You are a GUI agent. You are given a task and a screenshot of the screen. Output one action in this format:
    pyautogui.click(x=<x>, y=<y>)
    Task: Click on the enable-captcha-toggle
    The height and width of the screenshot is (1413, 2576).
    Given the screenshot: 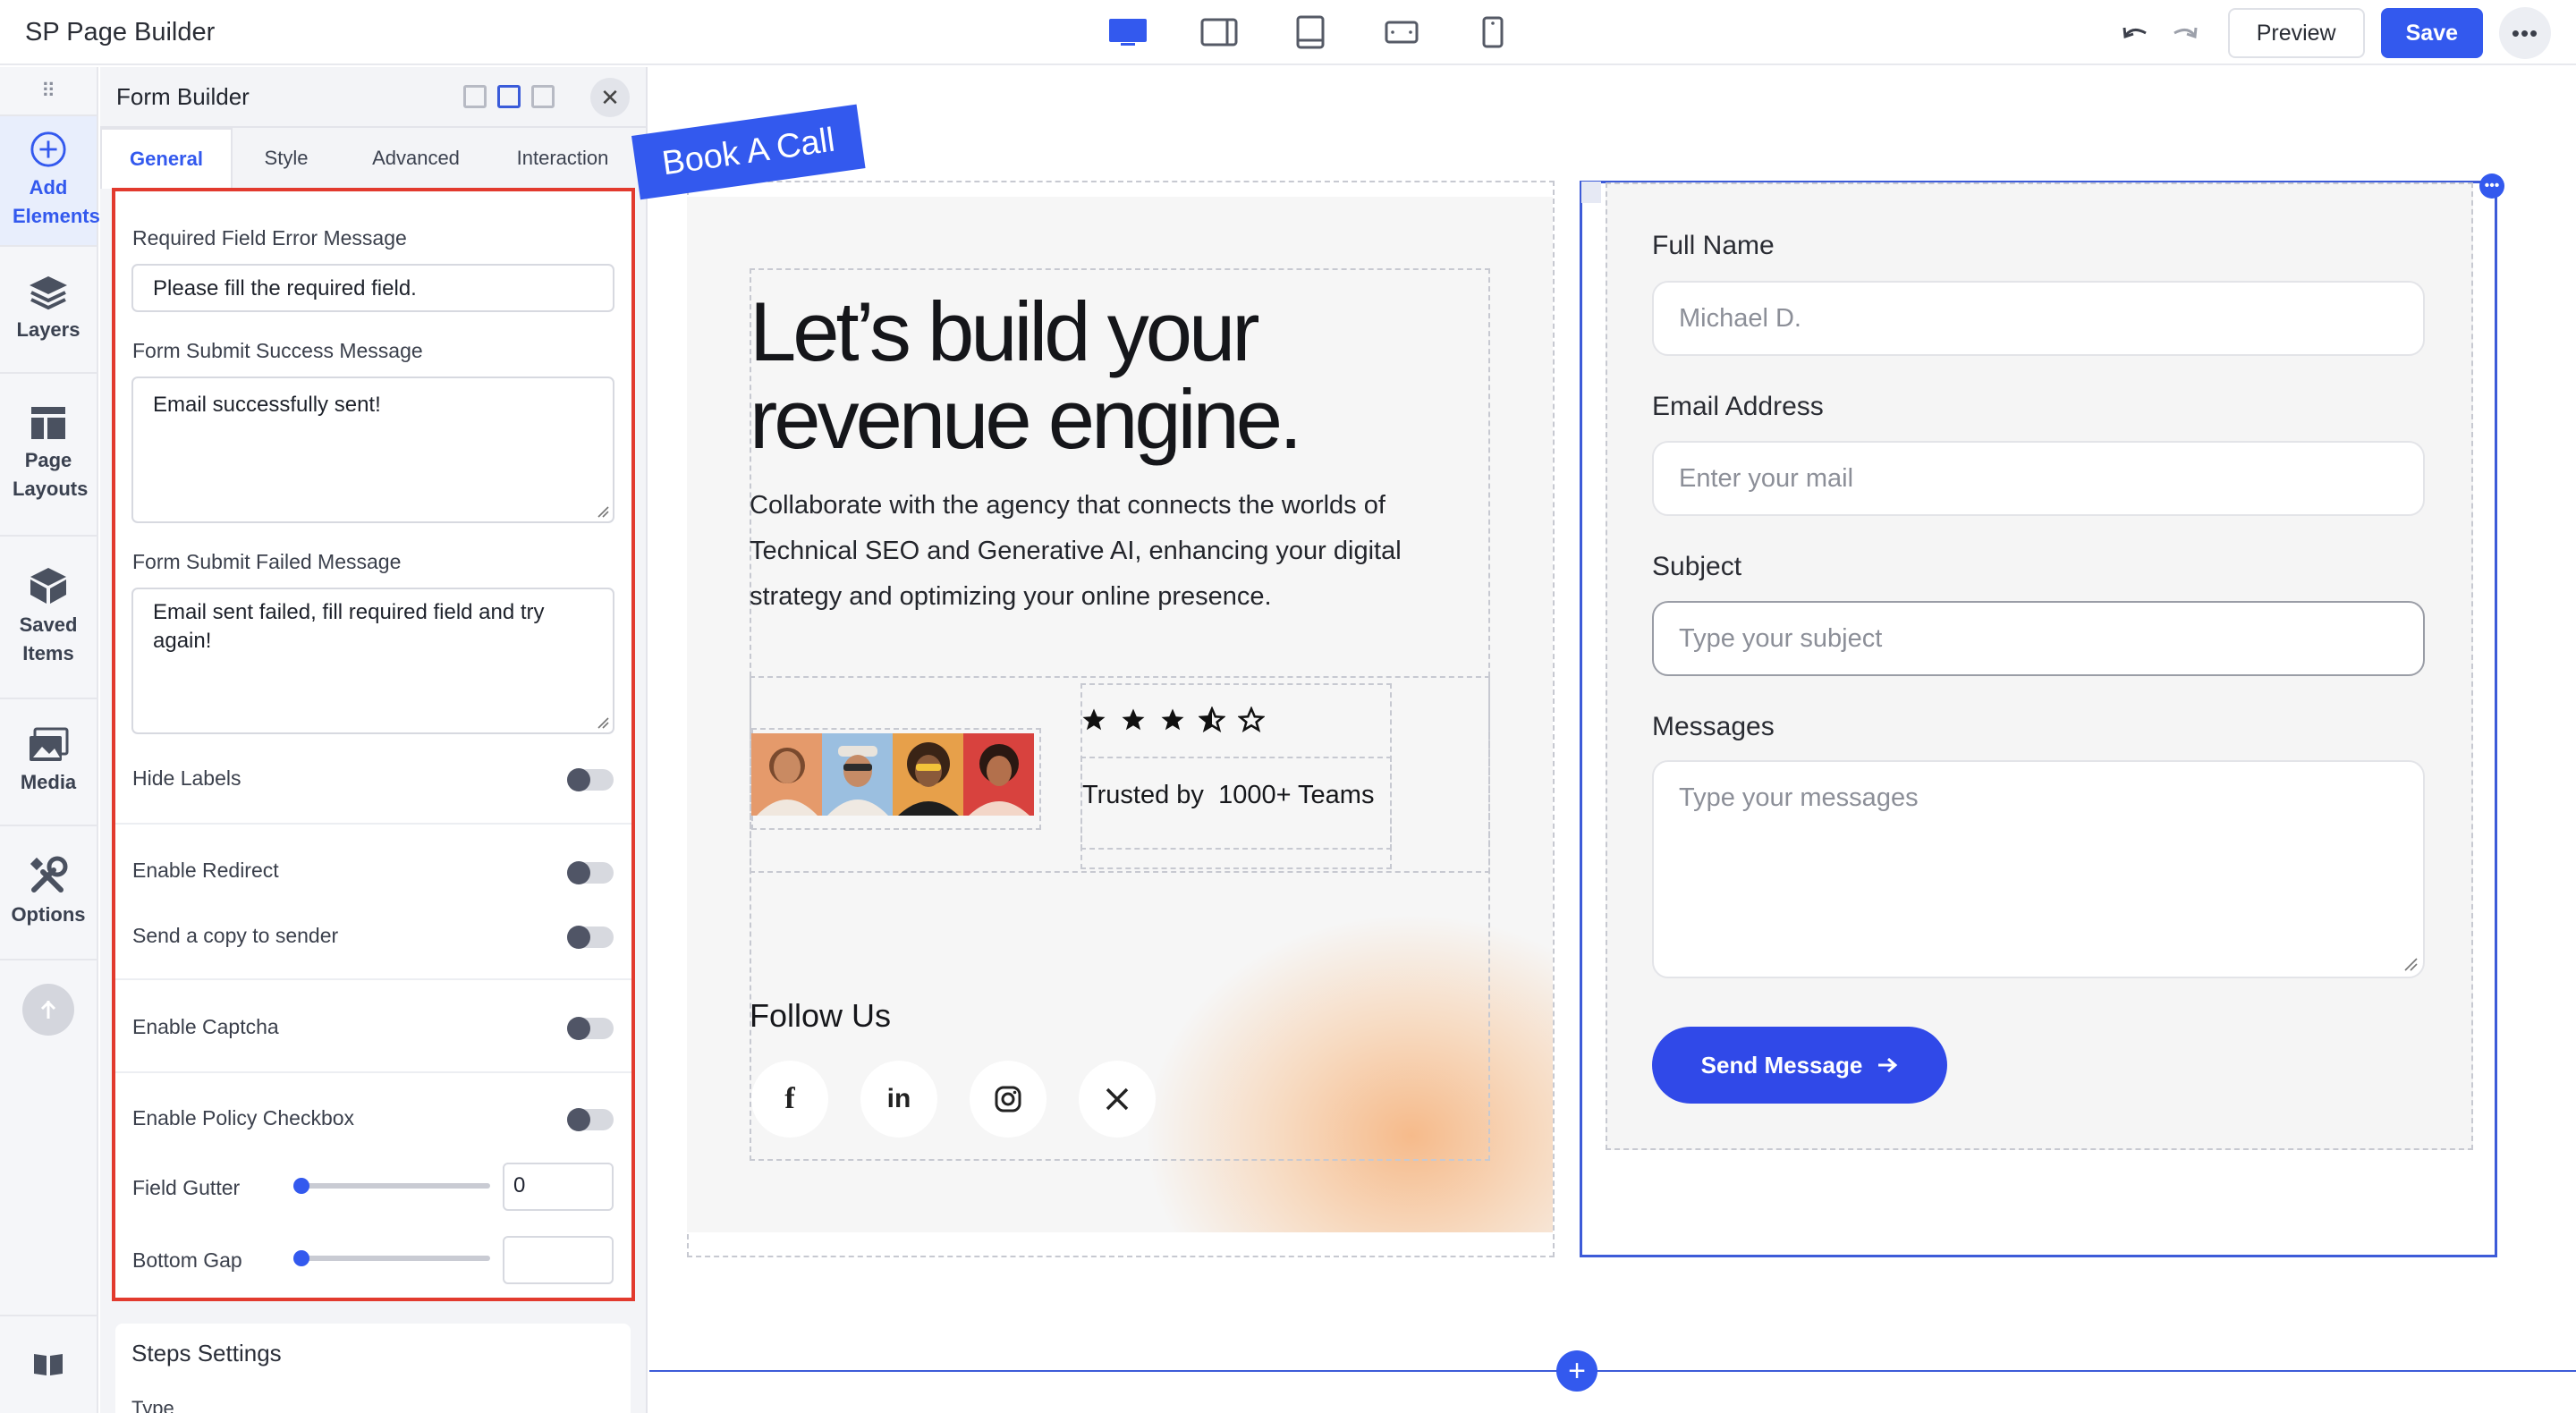 What is the action you would take?
    pyautogui.click(x=590, y=1028)
    